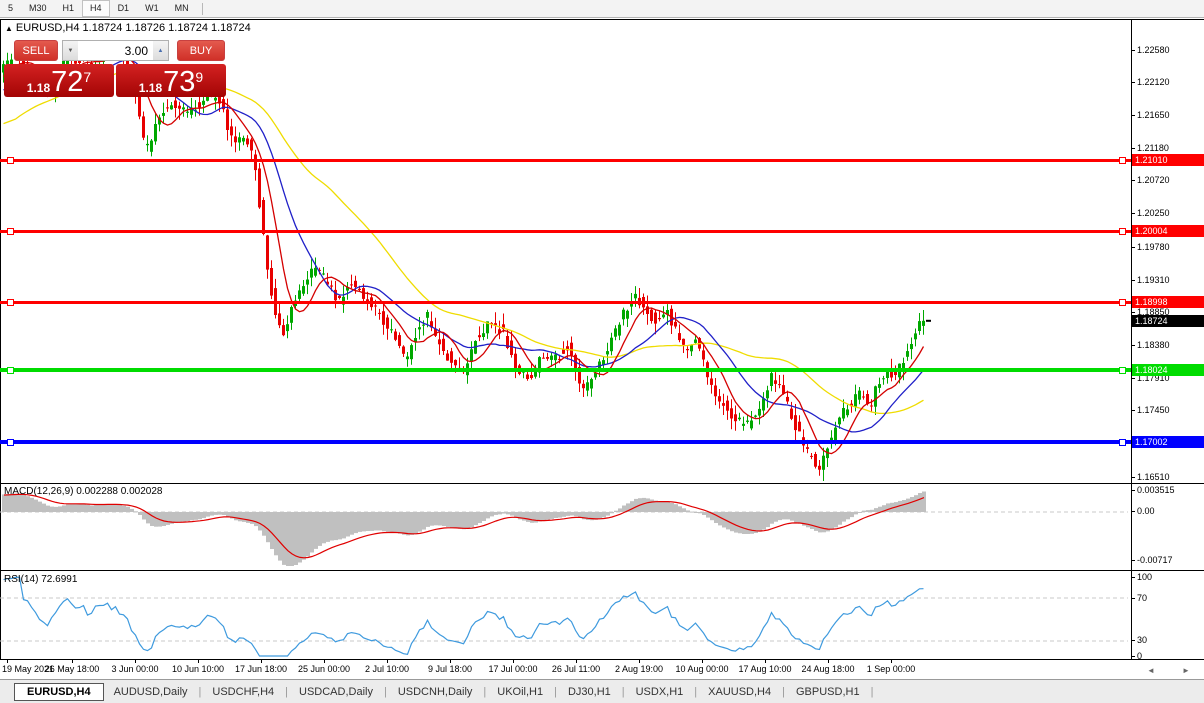 This screenshot has width=1204, height=703. I want to click on price-axis-label: 1.20720, so click(1153, 180).